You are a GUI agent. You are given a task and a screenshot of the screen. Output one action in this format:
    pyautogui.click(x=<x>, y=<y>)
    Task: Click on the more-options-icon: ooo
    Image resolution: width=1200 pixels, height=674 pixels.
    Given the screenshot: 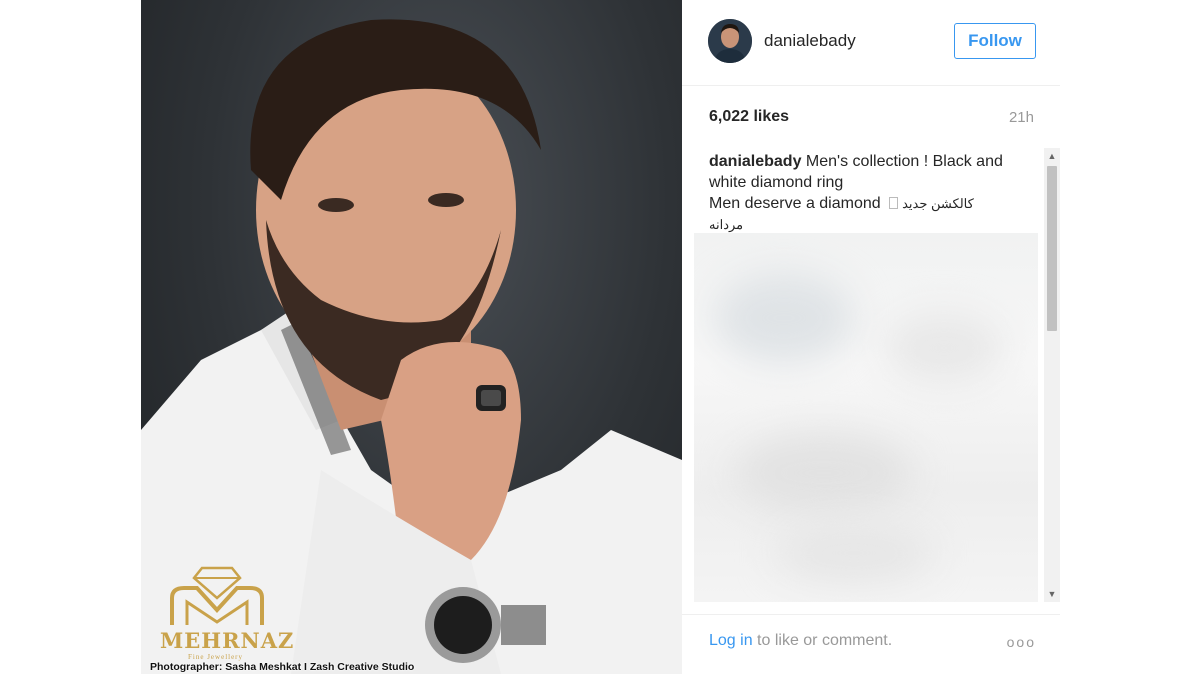 What is the action you would take?
    pyautogui.click(x=1021, y=642)
    